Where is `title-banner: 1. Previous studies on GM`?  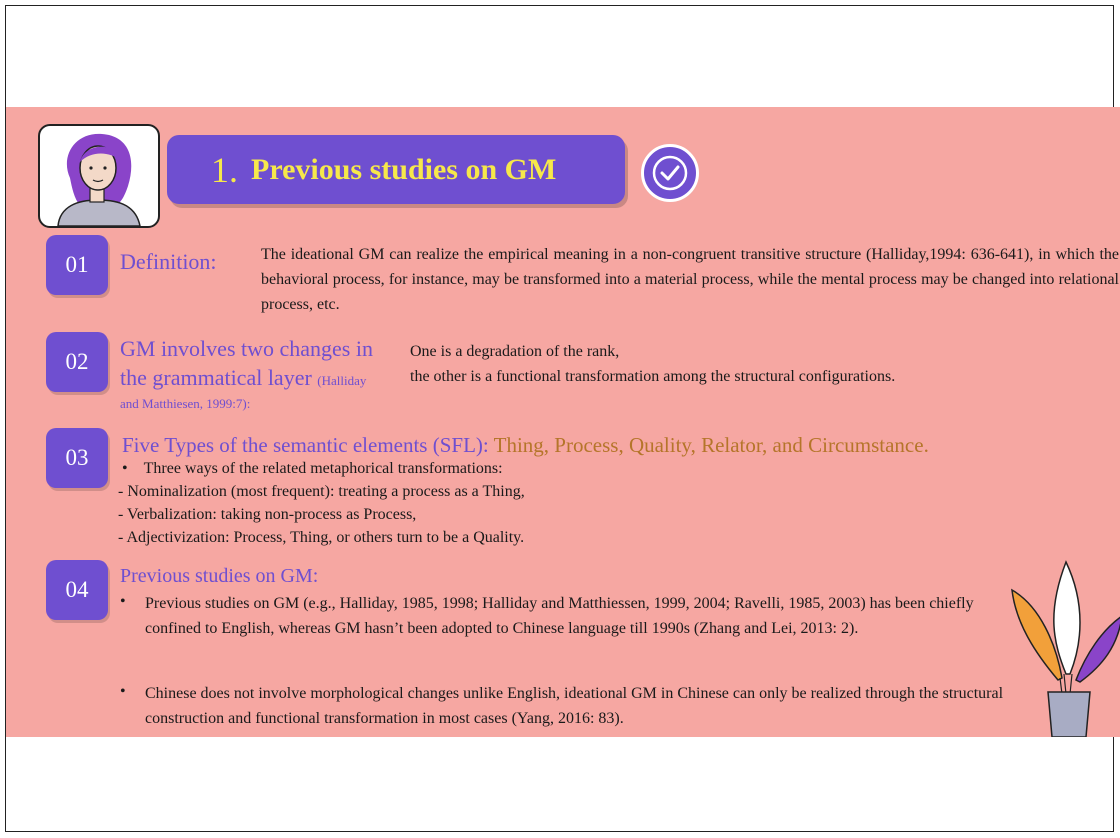
title-banner: 1. Previous studies on GM is located at coordinates (396, 169).